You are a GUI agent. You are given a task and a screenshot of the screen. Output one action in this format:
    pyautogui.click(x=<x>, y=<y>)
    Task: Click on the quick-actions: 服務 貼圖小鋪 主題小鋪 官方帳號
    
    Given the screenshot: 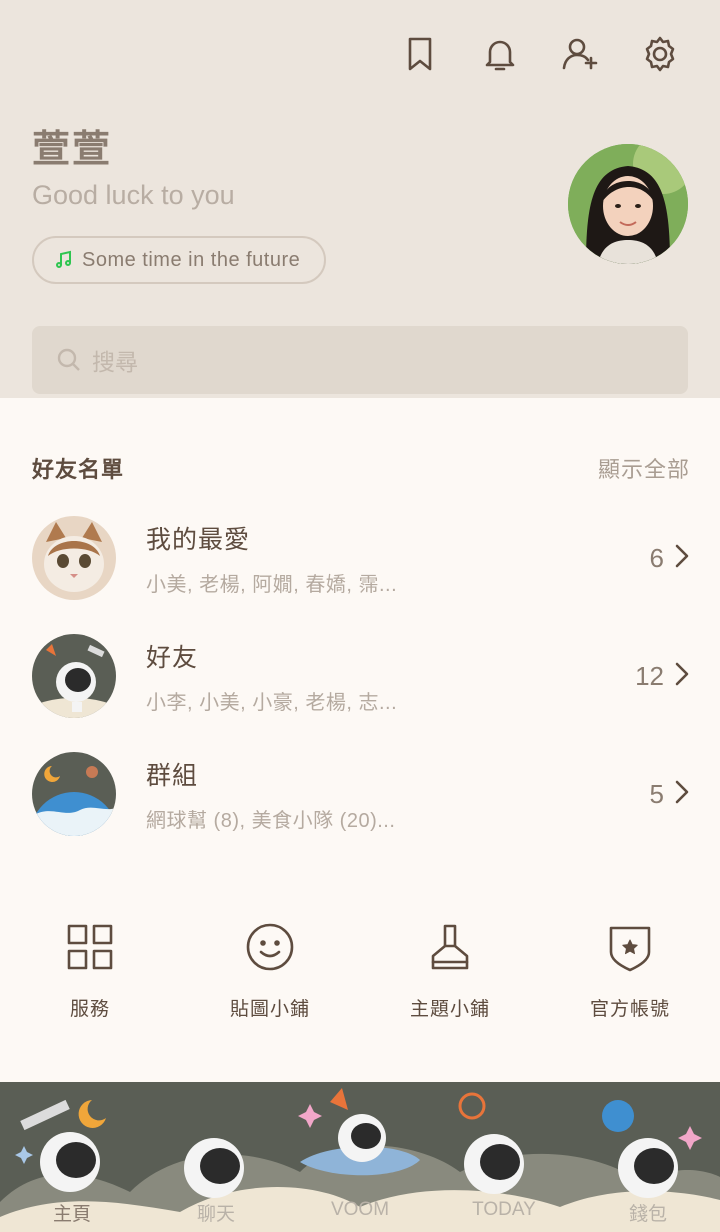 What is the action you would take?
    pyautogui.click(x=360, y=970)
    